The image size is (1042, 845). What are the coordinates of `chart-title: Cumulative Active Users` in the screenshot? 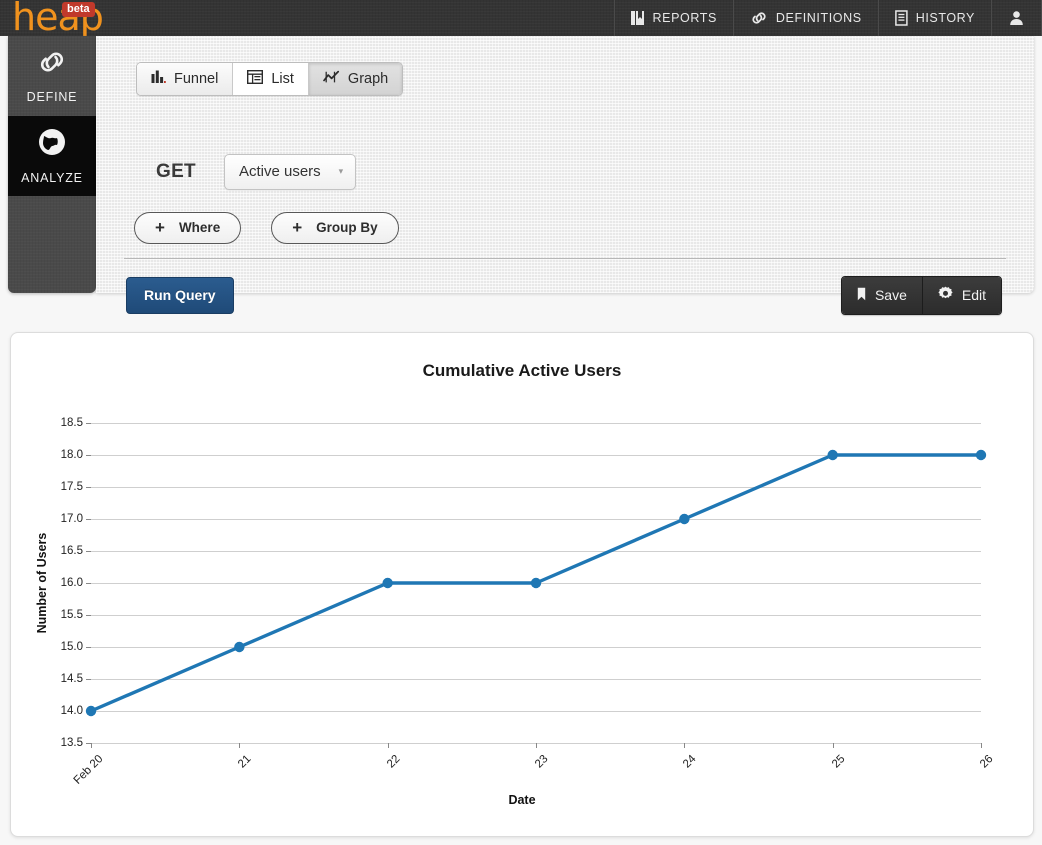 It's located at (522, 370).